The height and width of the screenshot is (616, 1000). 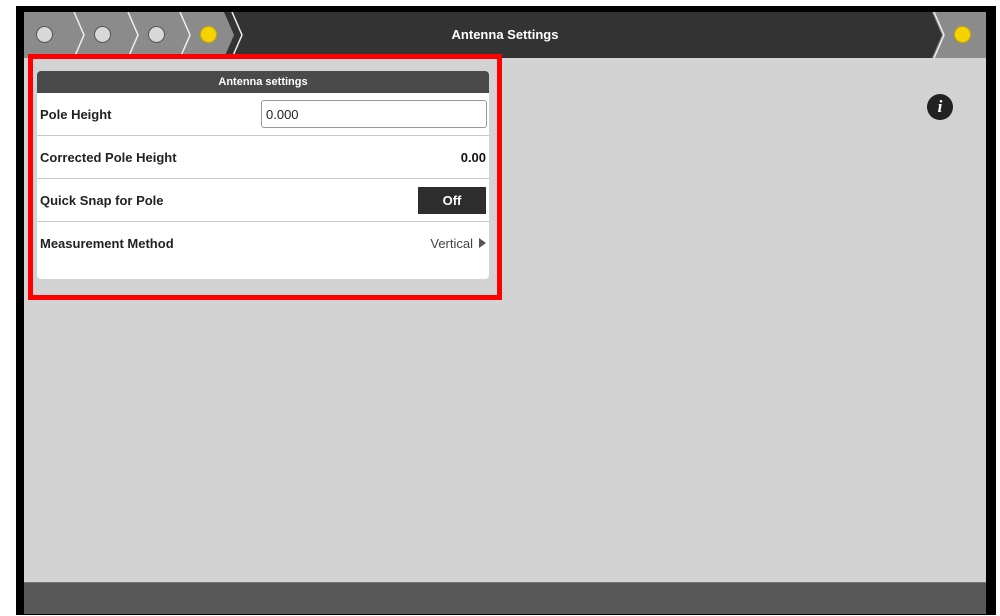 I want to click on panel-title: Antenna settings, so click(x=263, y=82).